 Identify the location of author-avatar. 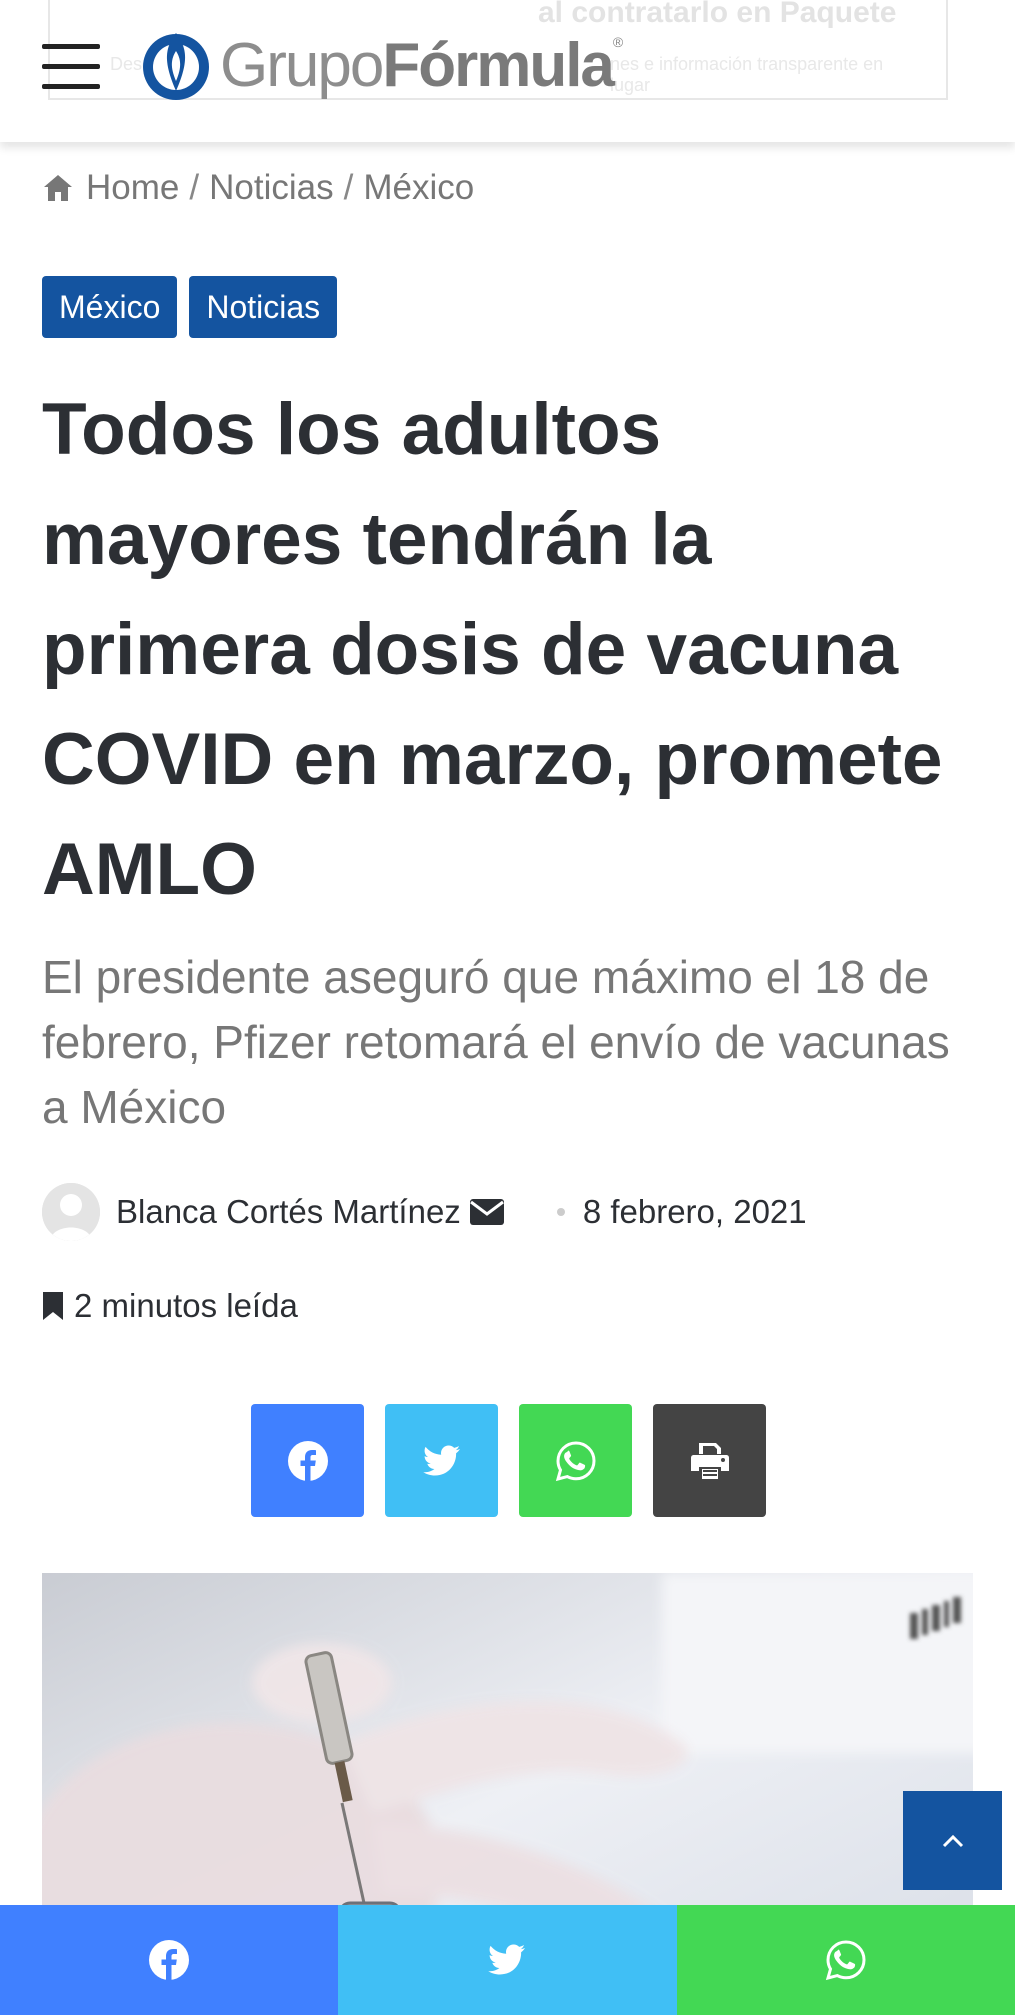
(71, 1212).